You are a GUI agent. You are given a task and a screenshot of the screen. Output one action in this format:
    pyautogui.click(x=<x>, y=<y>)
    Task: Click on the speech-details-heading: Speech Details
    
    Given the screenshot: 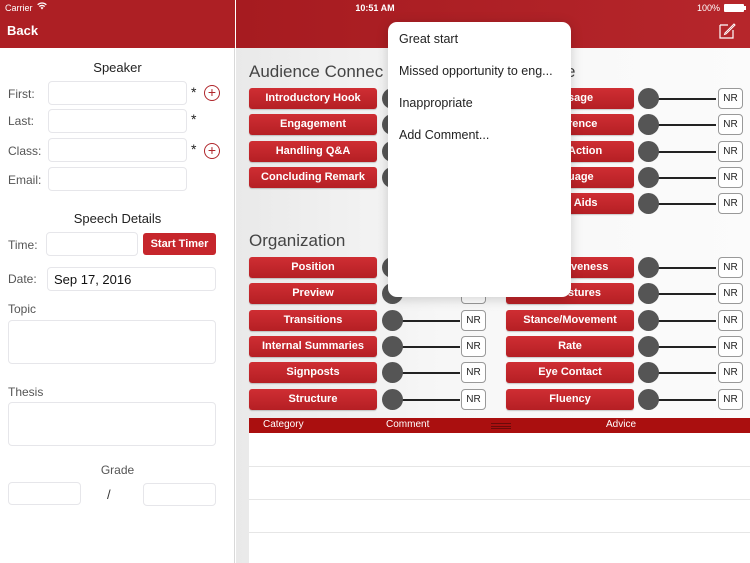 What is the action you would take?
    pyautogui.click(x=117, y=218)
    